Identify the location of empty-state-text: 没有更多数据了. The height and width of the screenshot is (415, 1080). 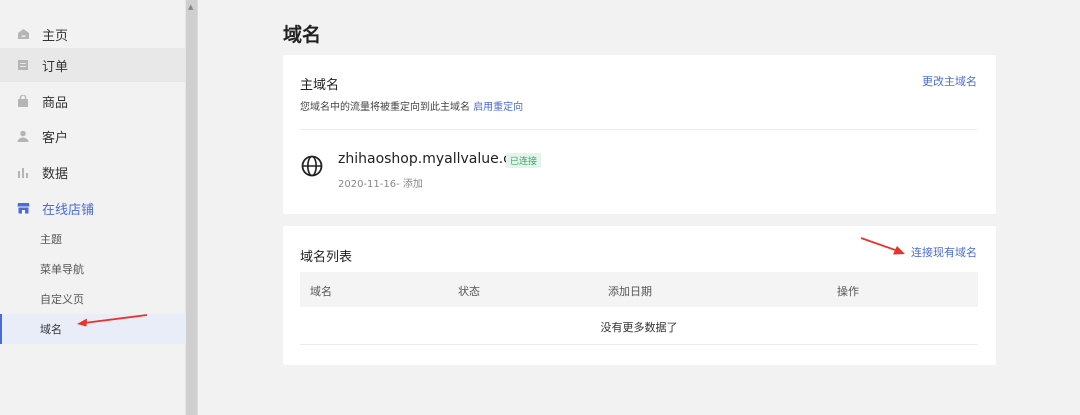
(639, 327).